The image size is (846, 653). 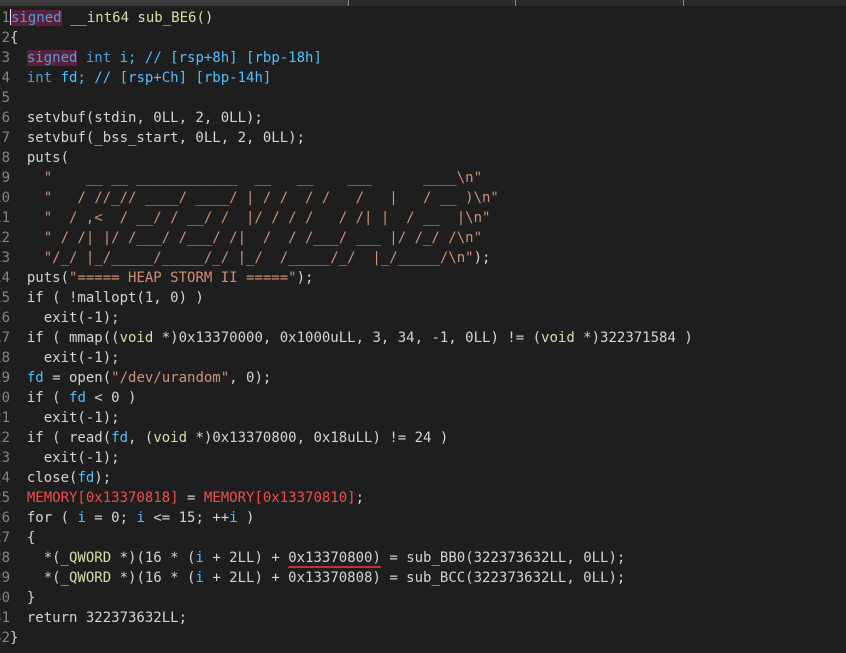 I want to click on code-line: 8 puts(, so click(x=423, y=158).